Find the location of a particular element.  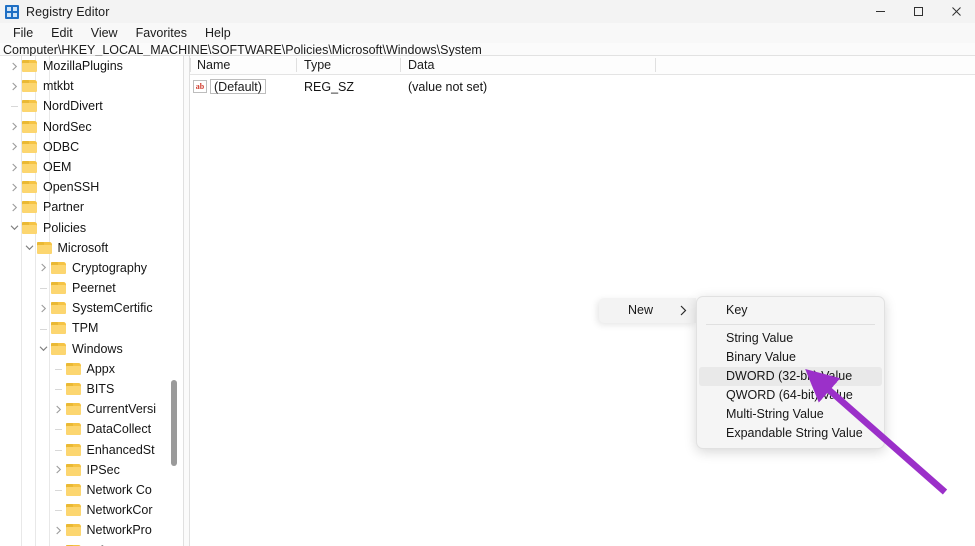

tree-item-cryptography: Cryptography is located at coordinates (91, 268).